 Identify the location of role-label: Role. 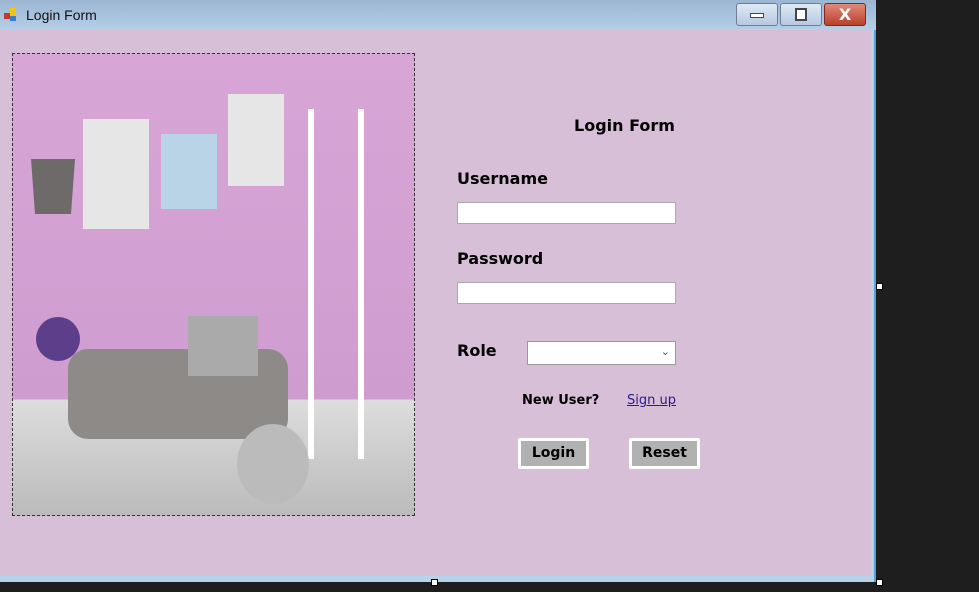
(477, 350).